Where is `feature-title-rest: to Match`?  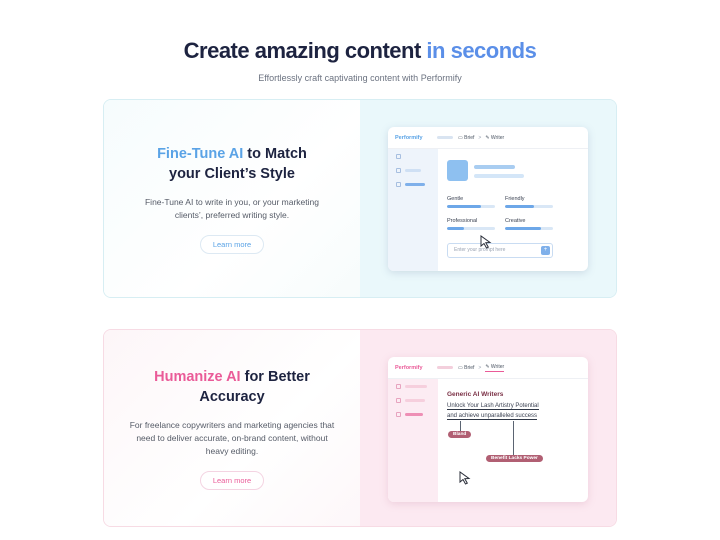 feature-title-rest: to Match is located at coordinates (275, 153).